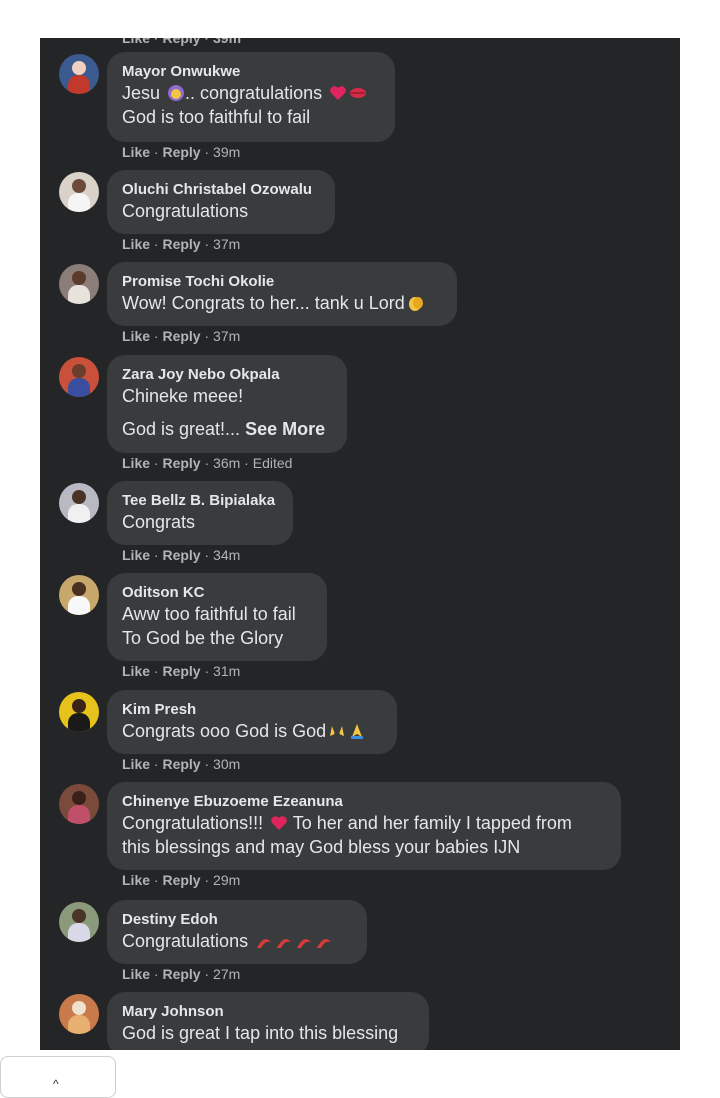 This screenshot has height=1098, width=720. I want to click on commenter-name: Mayor Onwukwe, so click(251, 71).